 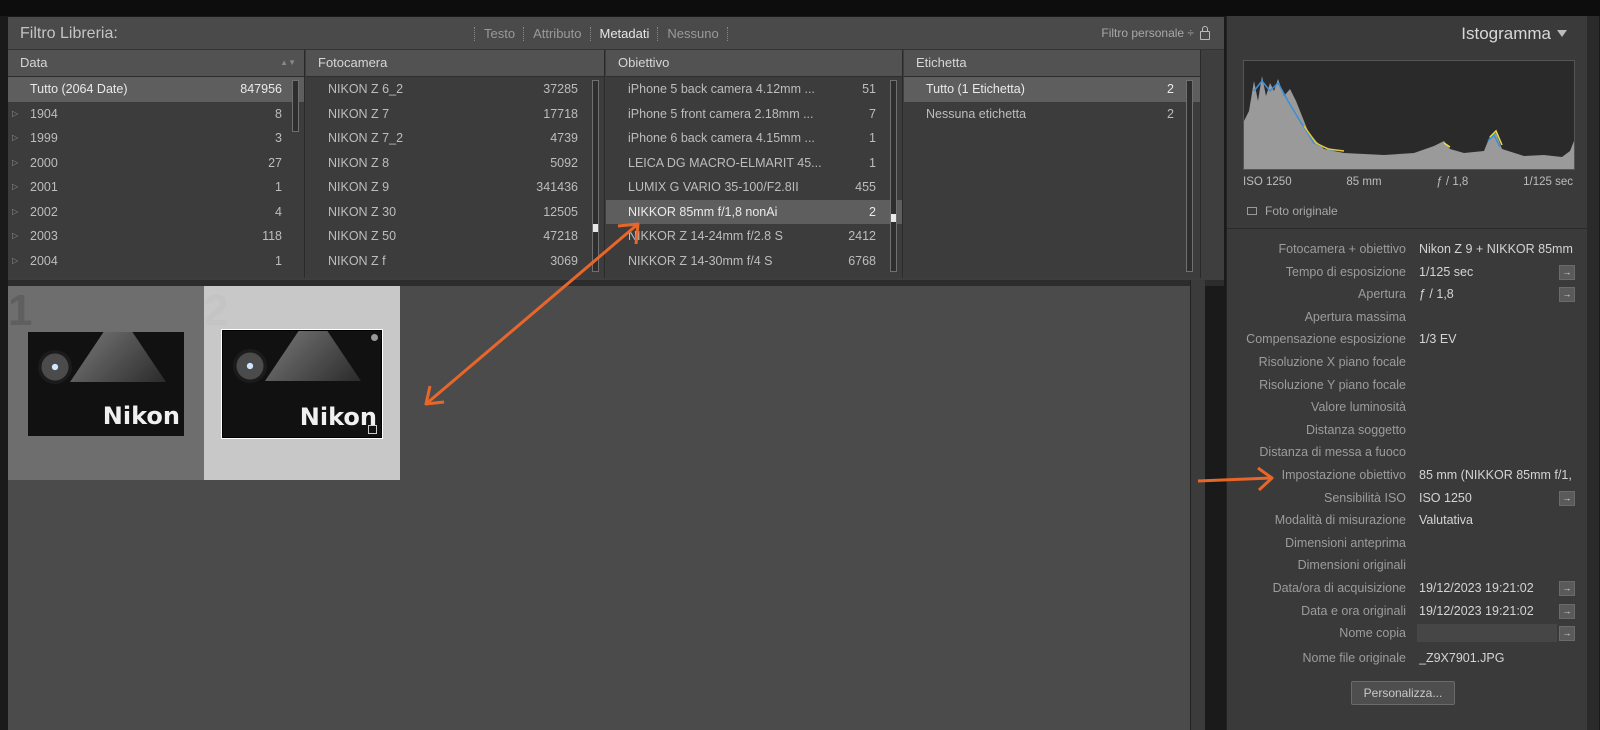 I want to click on list-item: LEICA DG MACRO-ELMARIT 45... 1, so click(x=754, y=163).